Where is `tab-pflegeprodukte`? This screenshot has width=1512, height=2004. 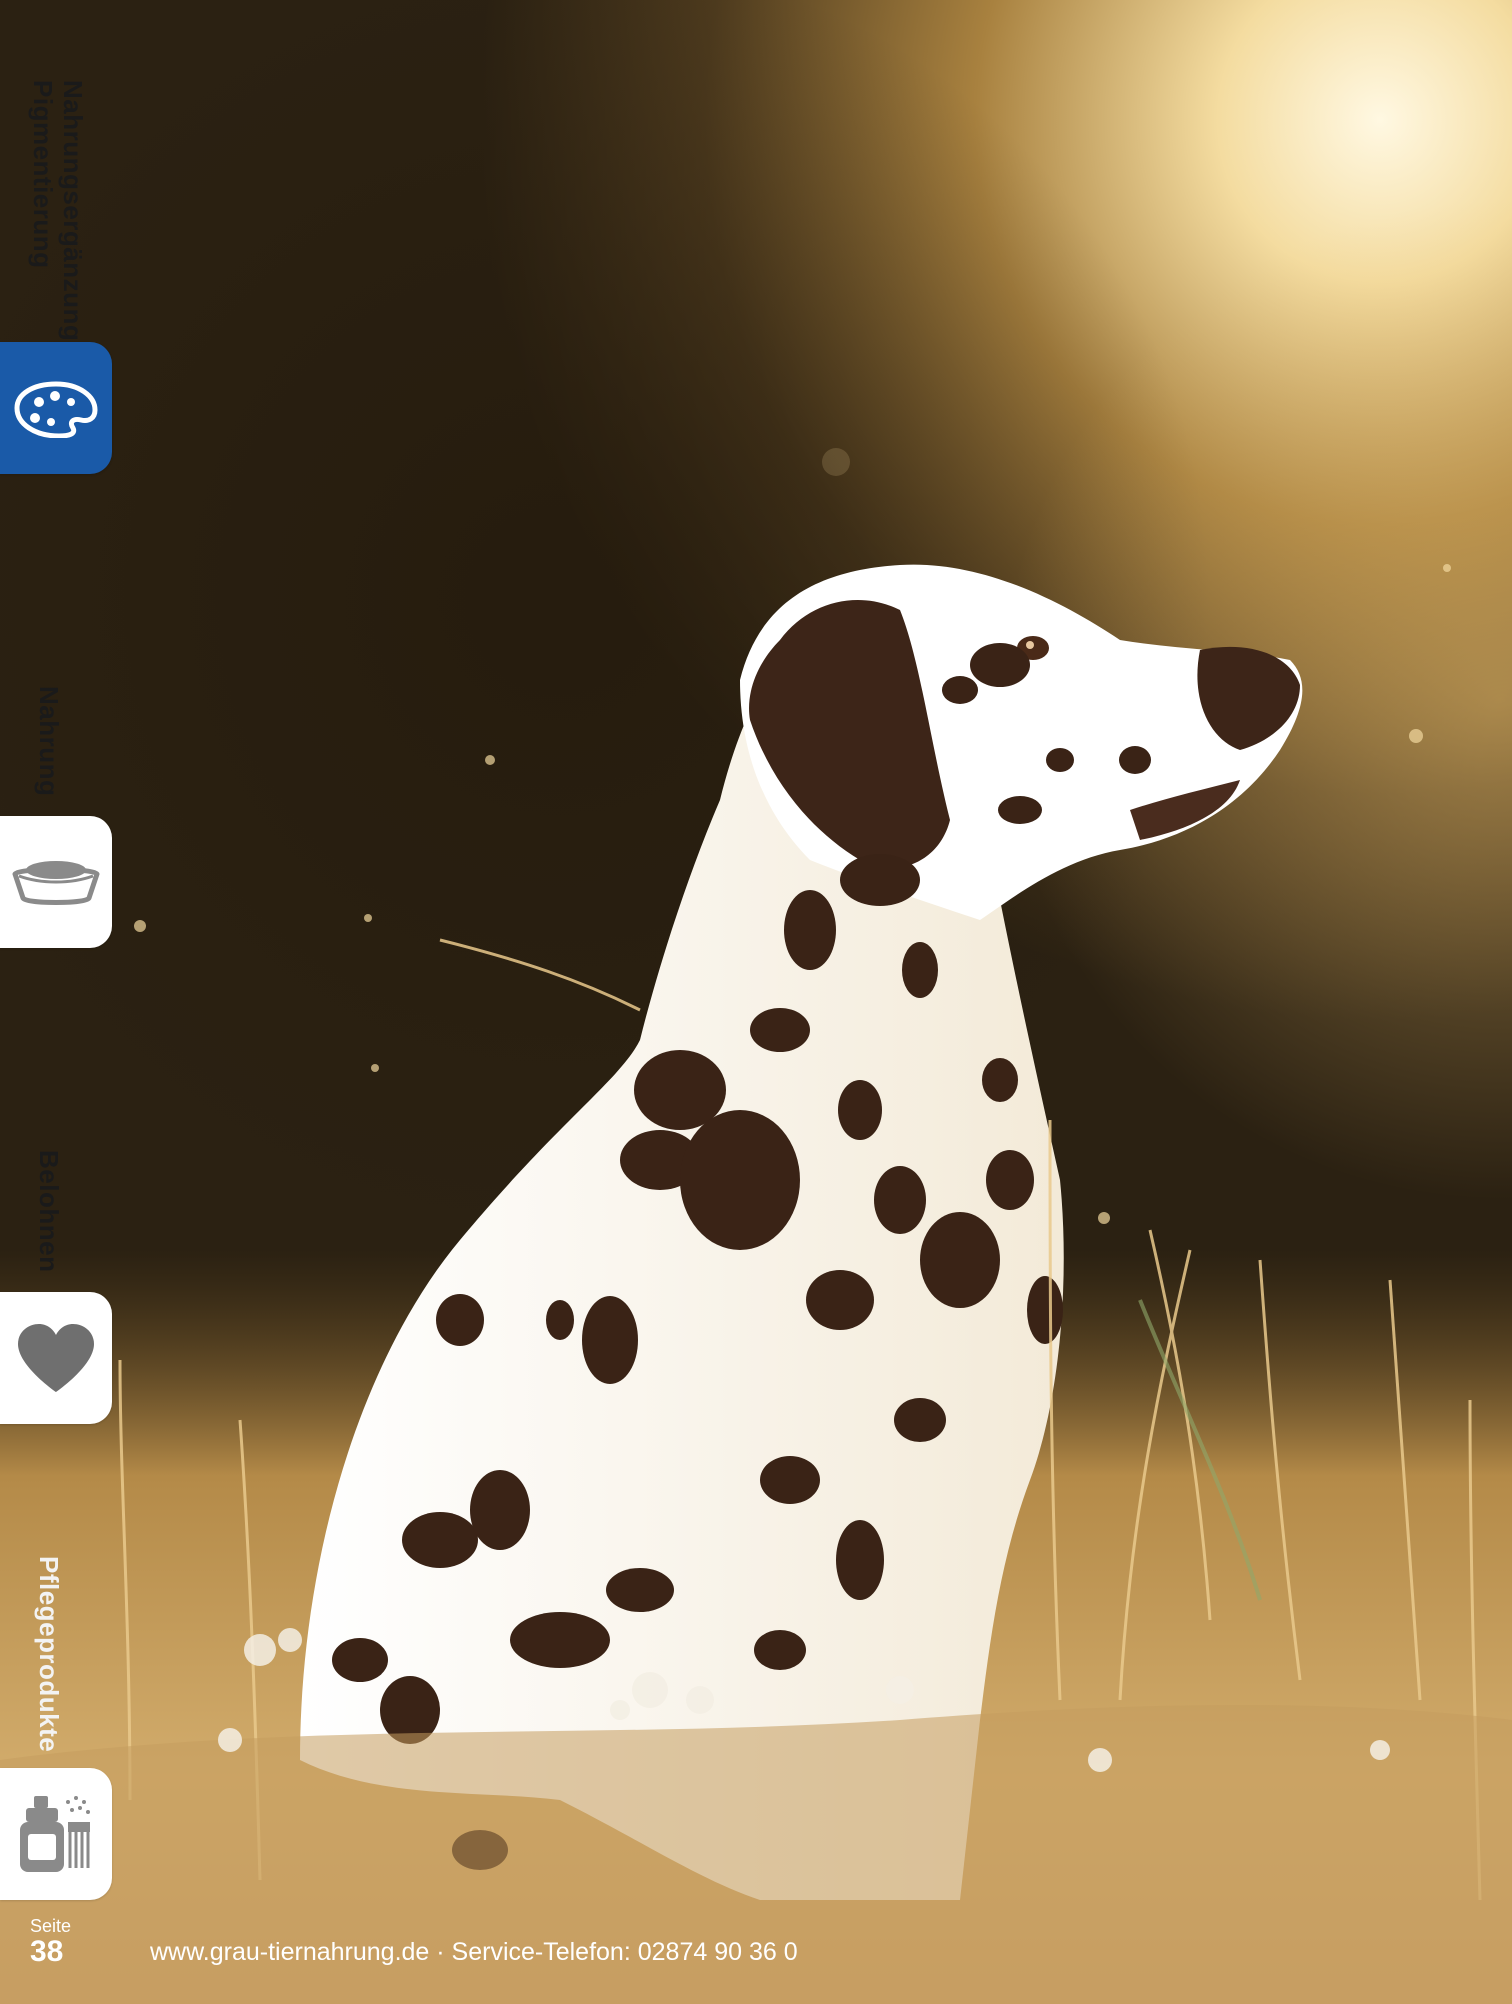 tab-pflegeprodukte is located at coordinates (56, 1834).